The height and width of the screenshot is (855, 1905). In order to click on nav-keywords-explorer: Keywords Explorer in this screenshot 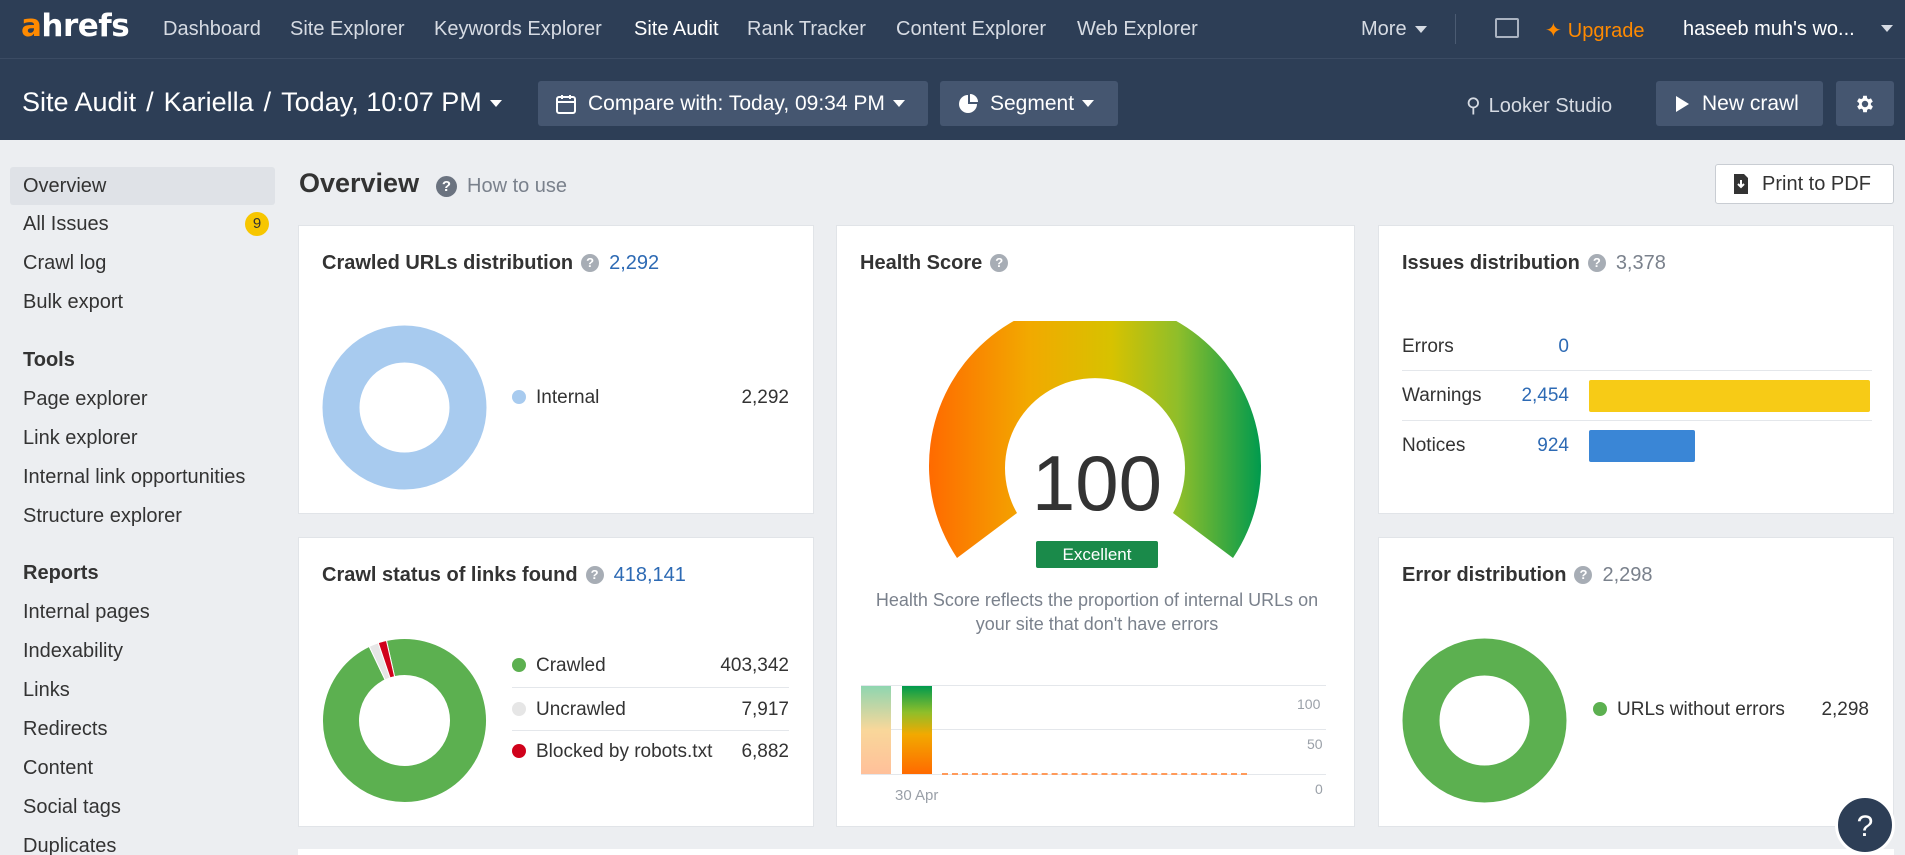, I will do `click(518, 29)`.